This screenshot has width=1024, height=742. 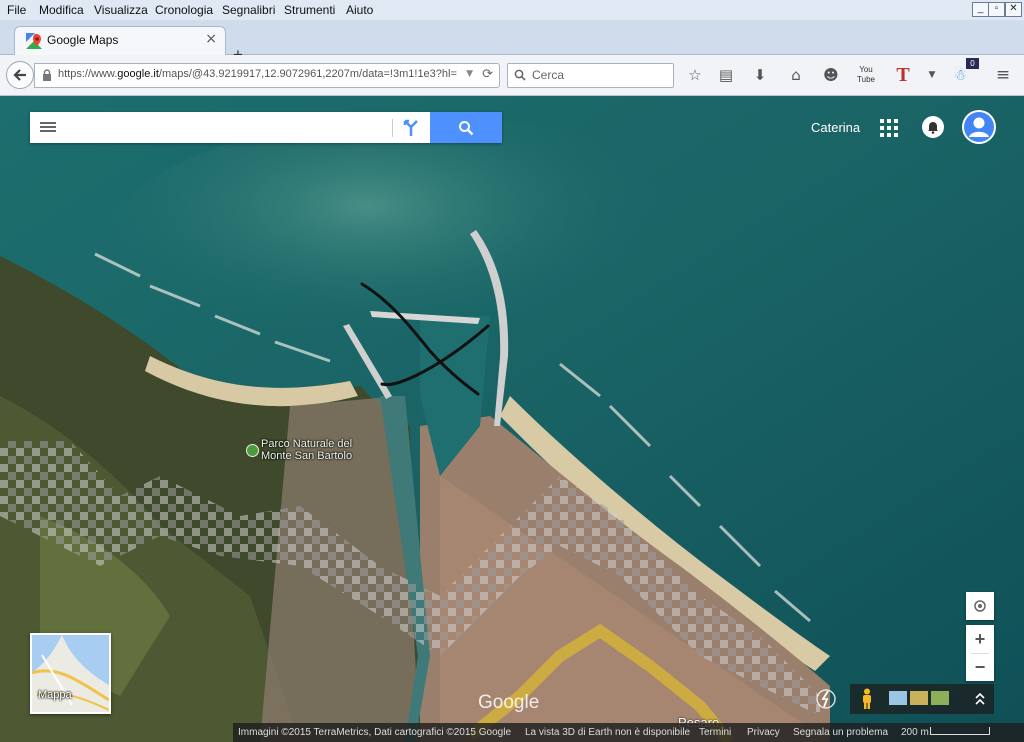 I want to click on download-icon: ⬇, so click(x=760, y=75).